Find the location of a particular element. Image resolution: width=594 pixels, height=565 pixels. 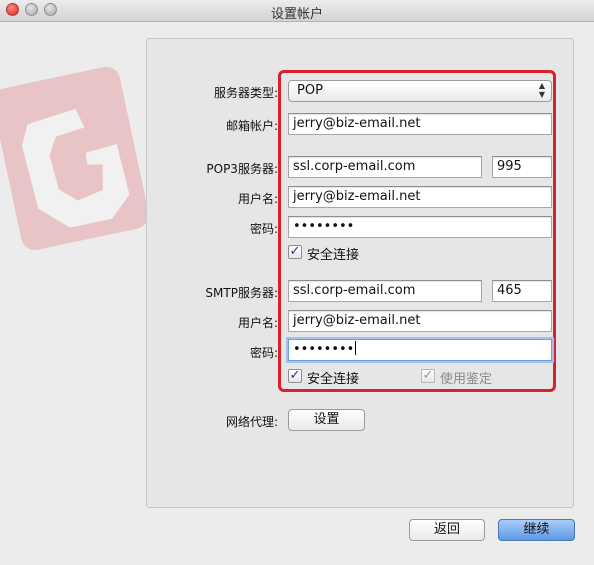

smtp-auth-label: 使用鉴定 is located at coordinates (466, 379).